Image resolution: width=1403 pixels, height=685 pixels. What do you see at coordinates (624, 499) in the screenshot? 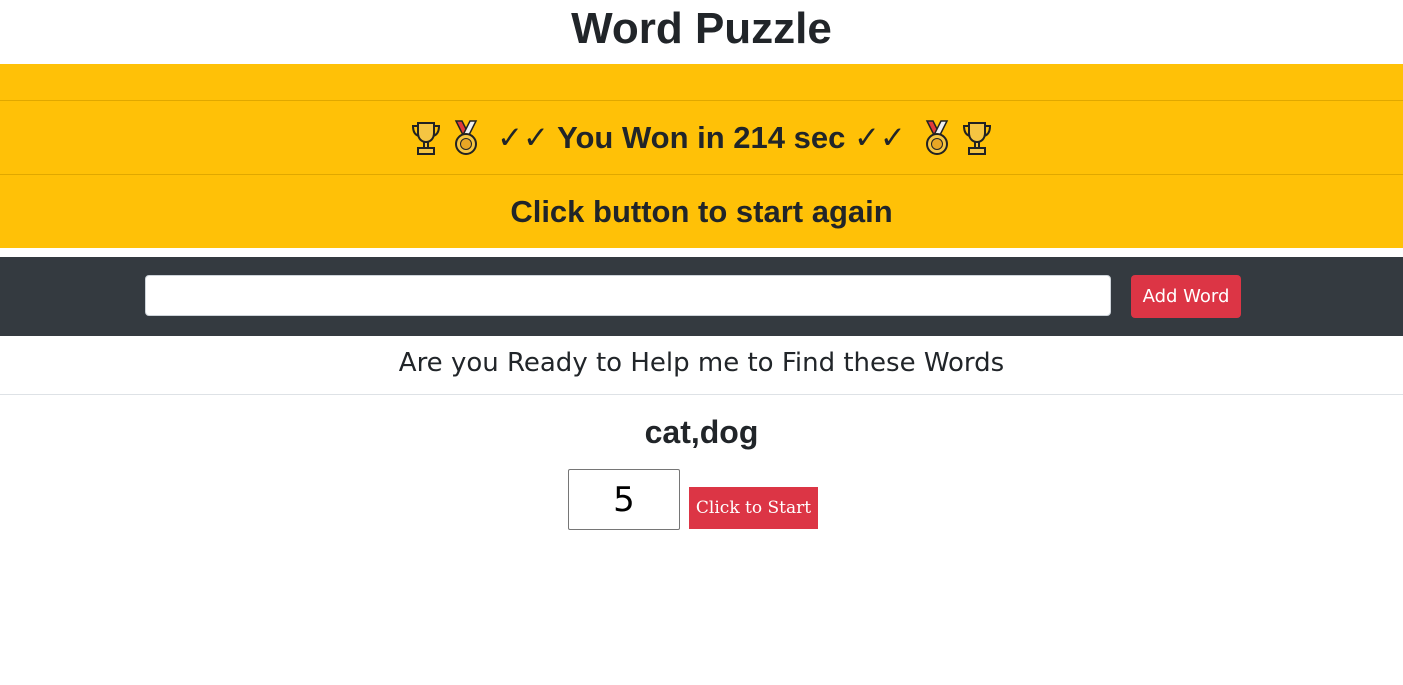
I see `grid-size-input` at bounding box center [624, 499].